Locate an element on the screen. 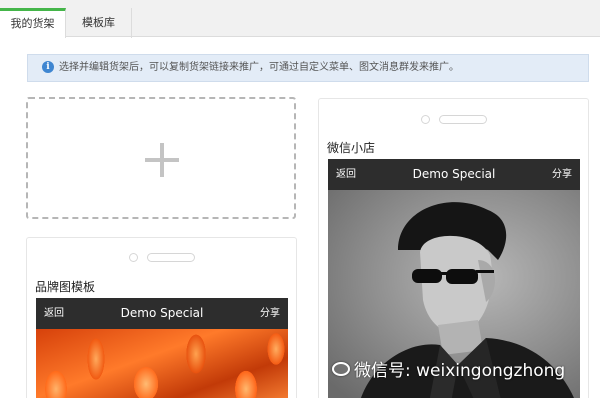 The height and width of the screenshot is (398, 600). template-title: 品牌图模板 is located at coordinates (65, 287).